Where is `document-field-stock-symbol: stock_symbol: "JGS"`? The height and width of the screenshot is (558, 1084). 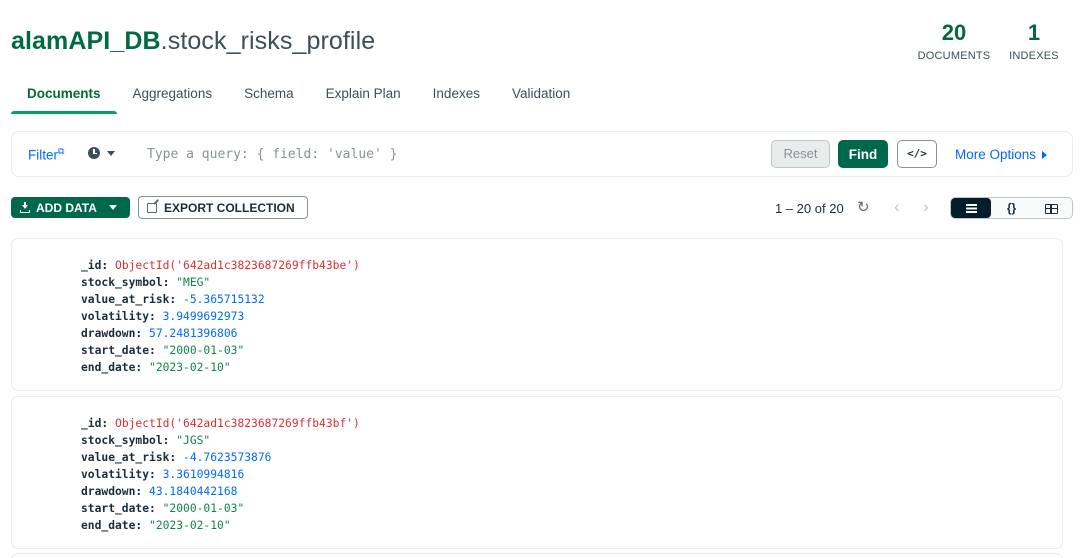
document-field-stock-symbol: stock_symbol: "JGS" is located at coordinates (146, 440).